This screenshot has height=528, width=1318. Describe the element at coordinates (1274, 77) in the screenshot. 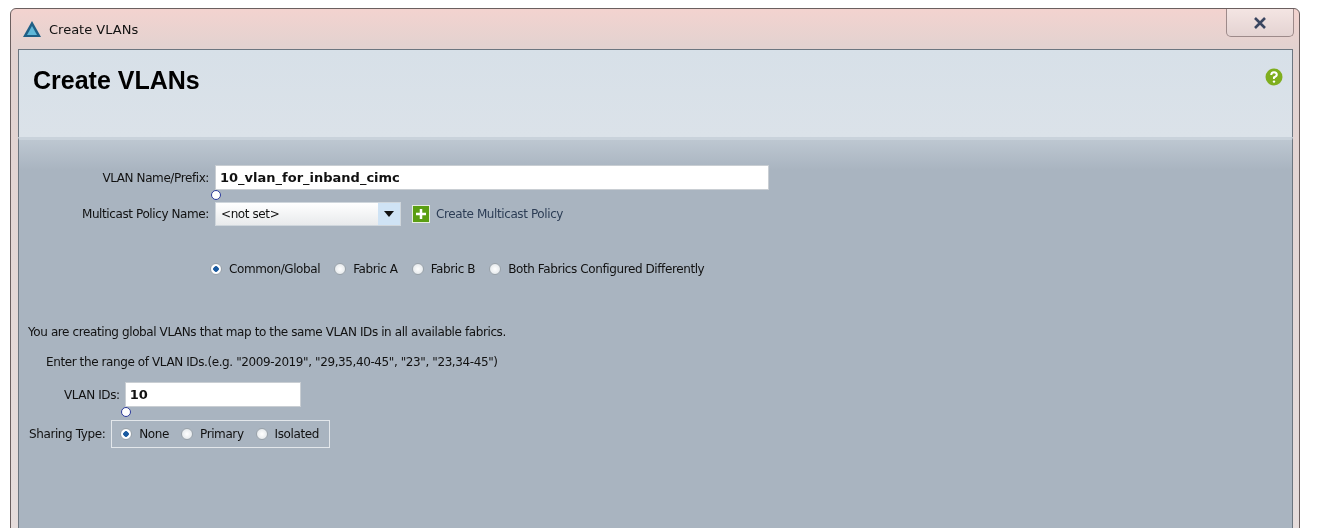

I see `help-icon` at that location.